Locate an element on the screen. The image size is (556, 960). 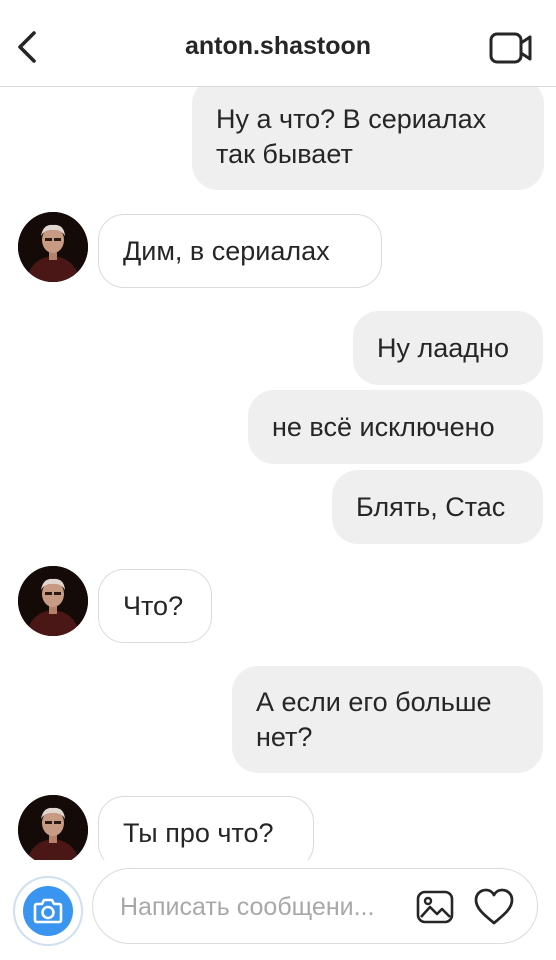
outgoing-message: Ну а что? В сериалах так бывает is located at coordinates (368, 138).